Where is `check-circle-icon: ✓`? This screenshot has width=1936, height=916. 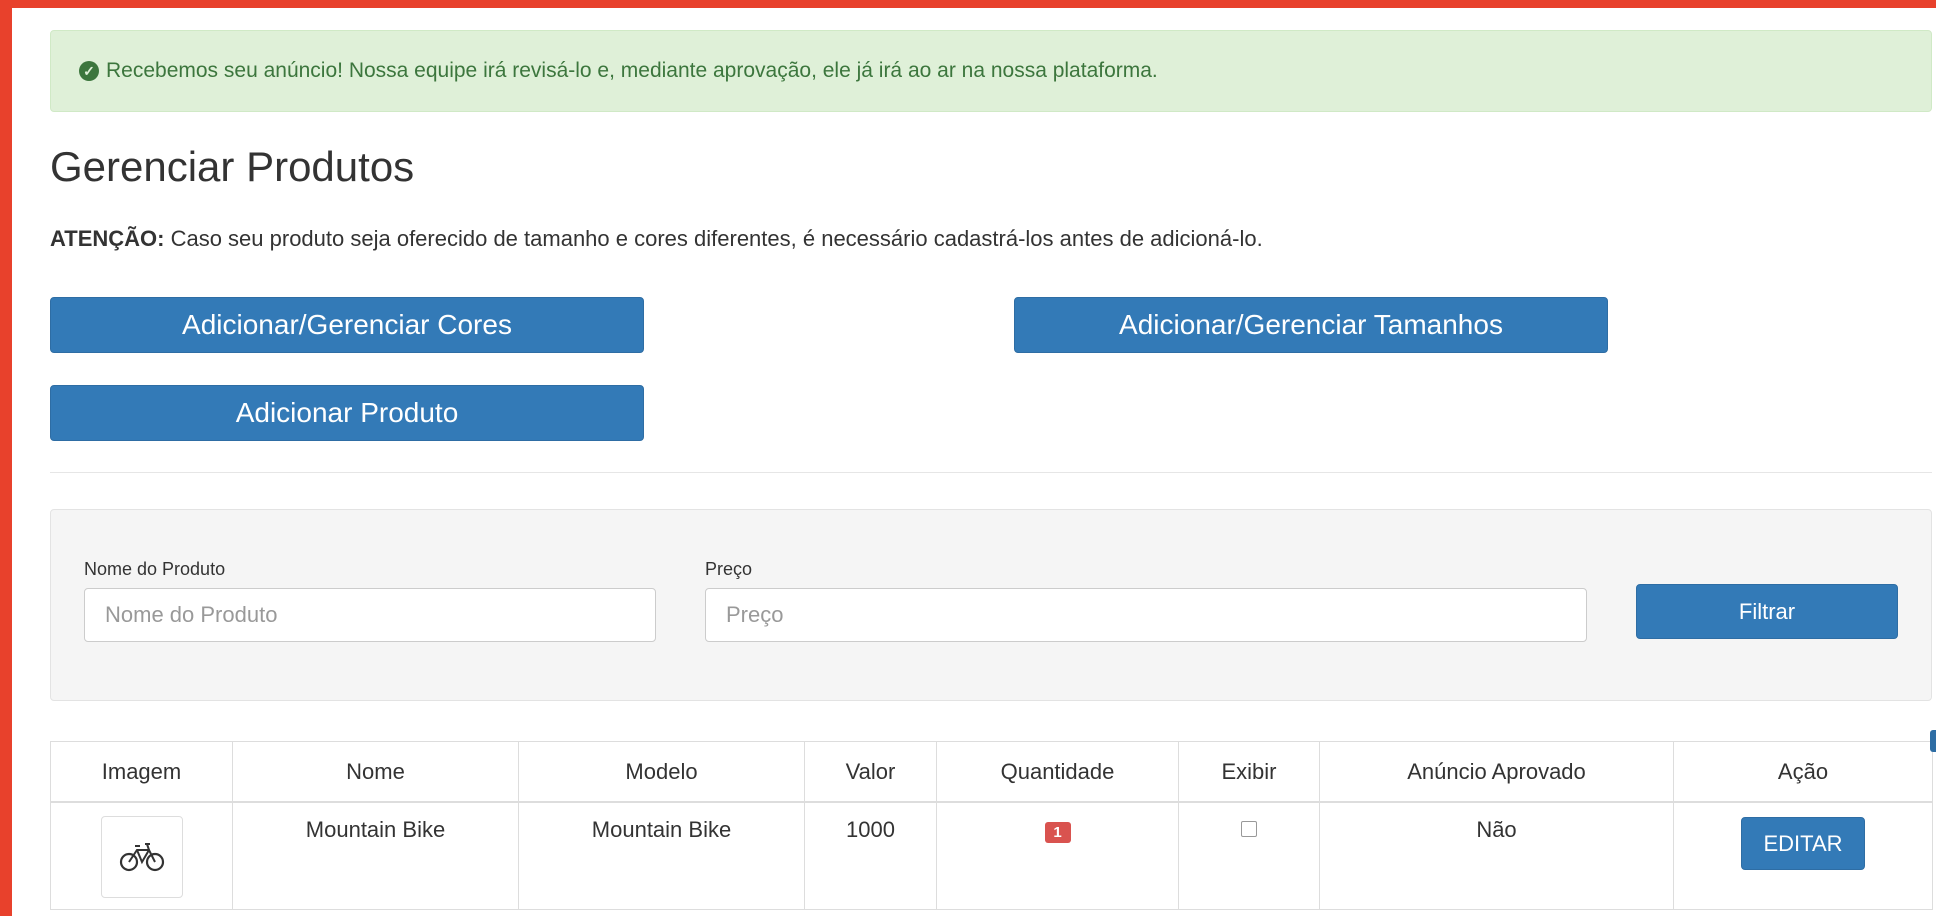 check-circle-icon: ✓ is located at coordinates (89, 71).